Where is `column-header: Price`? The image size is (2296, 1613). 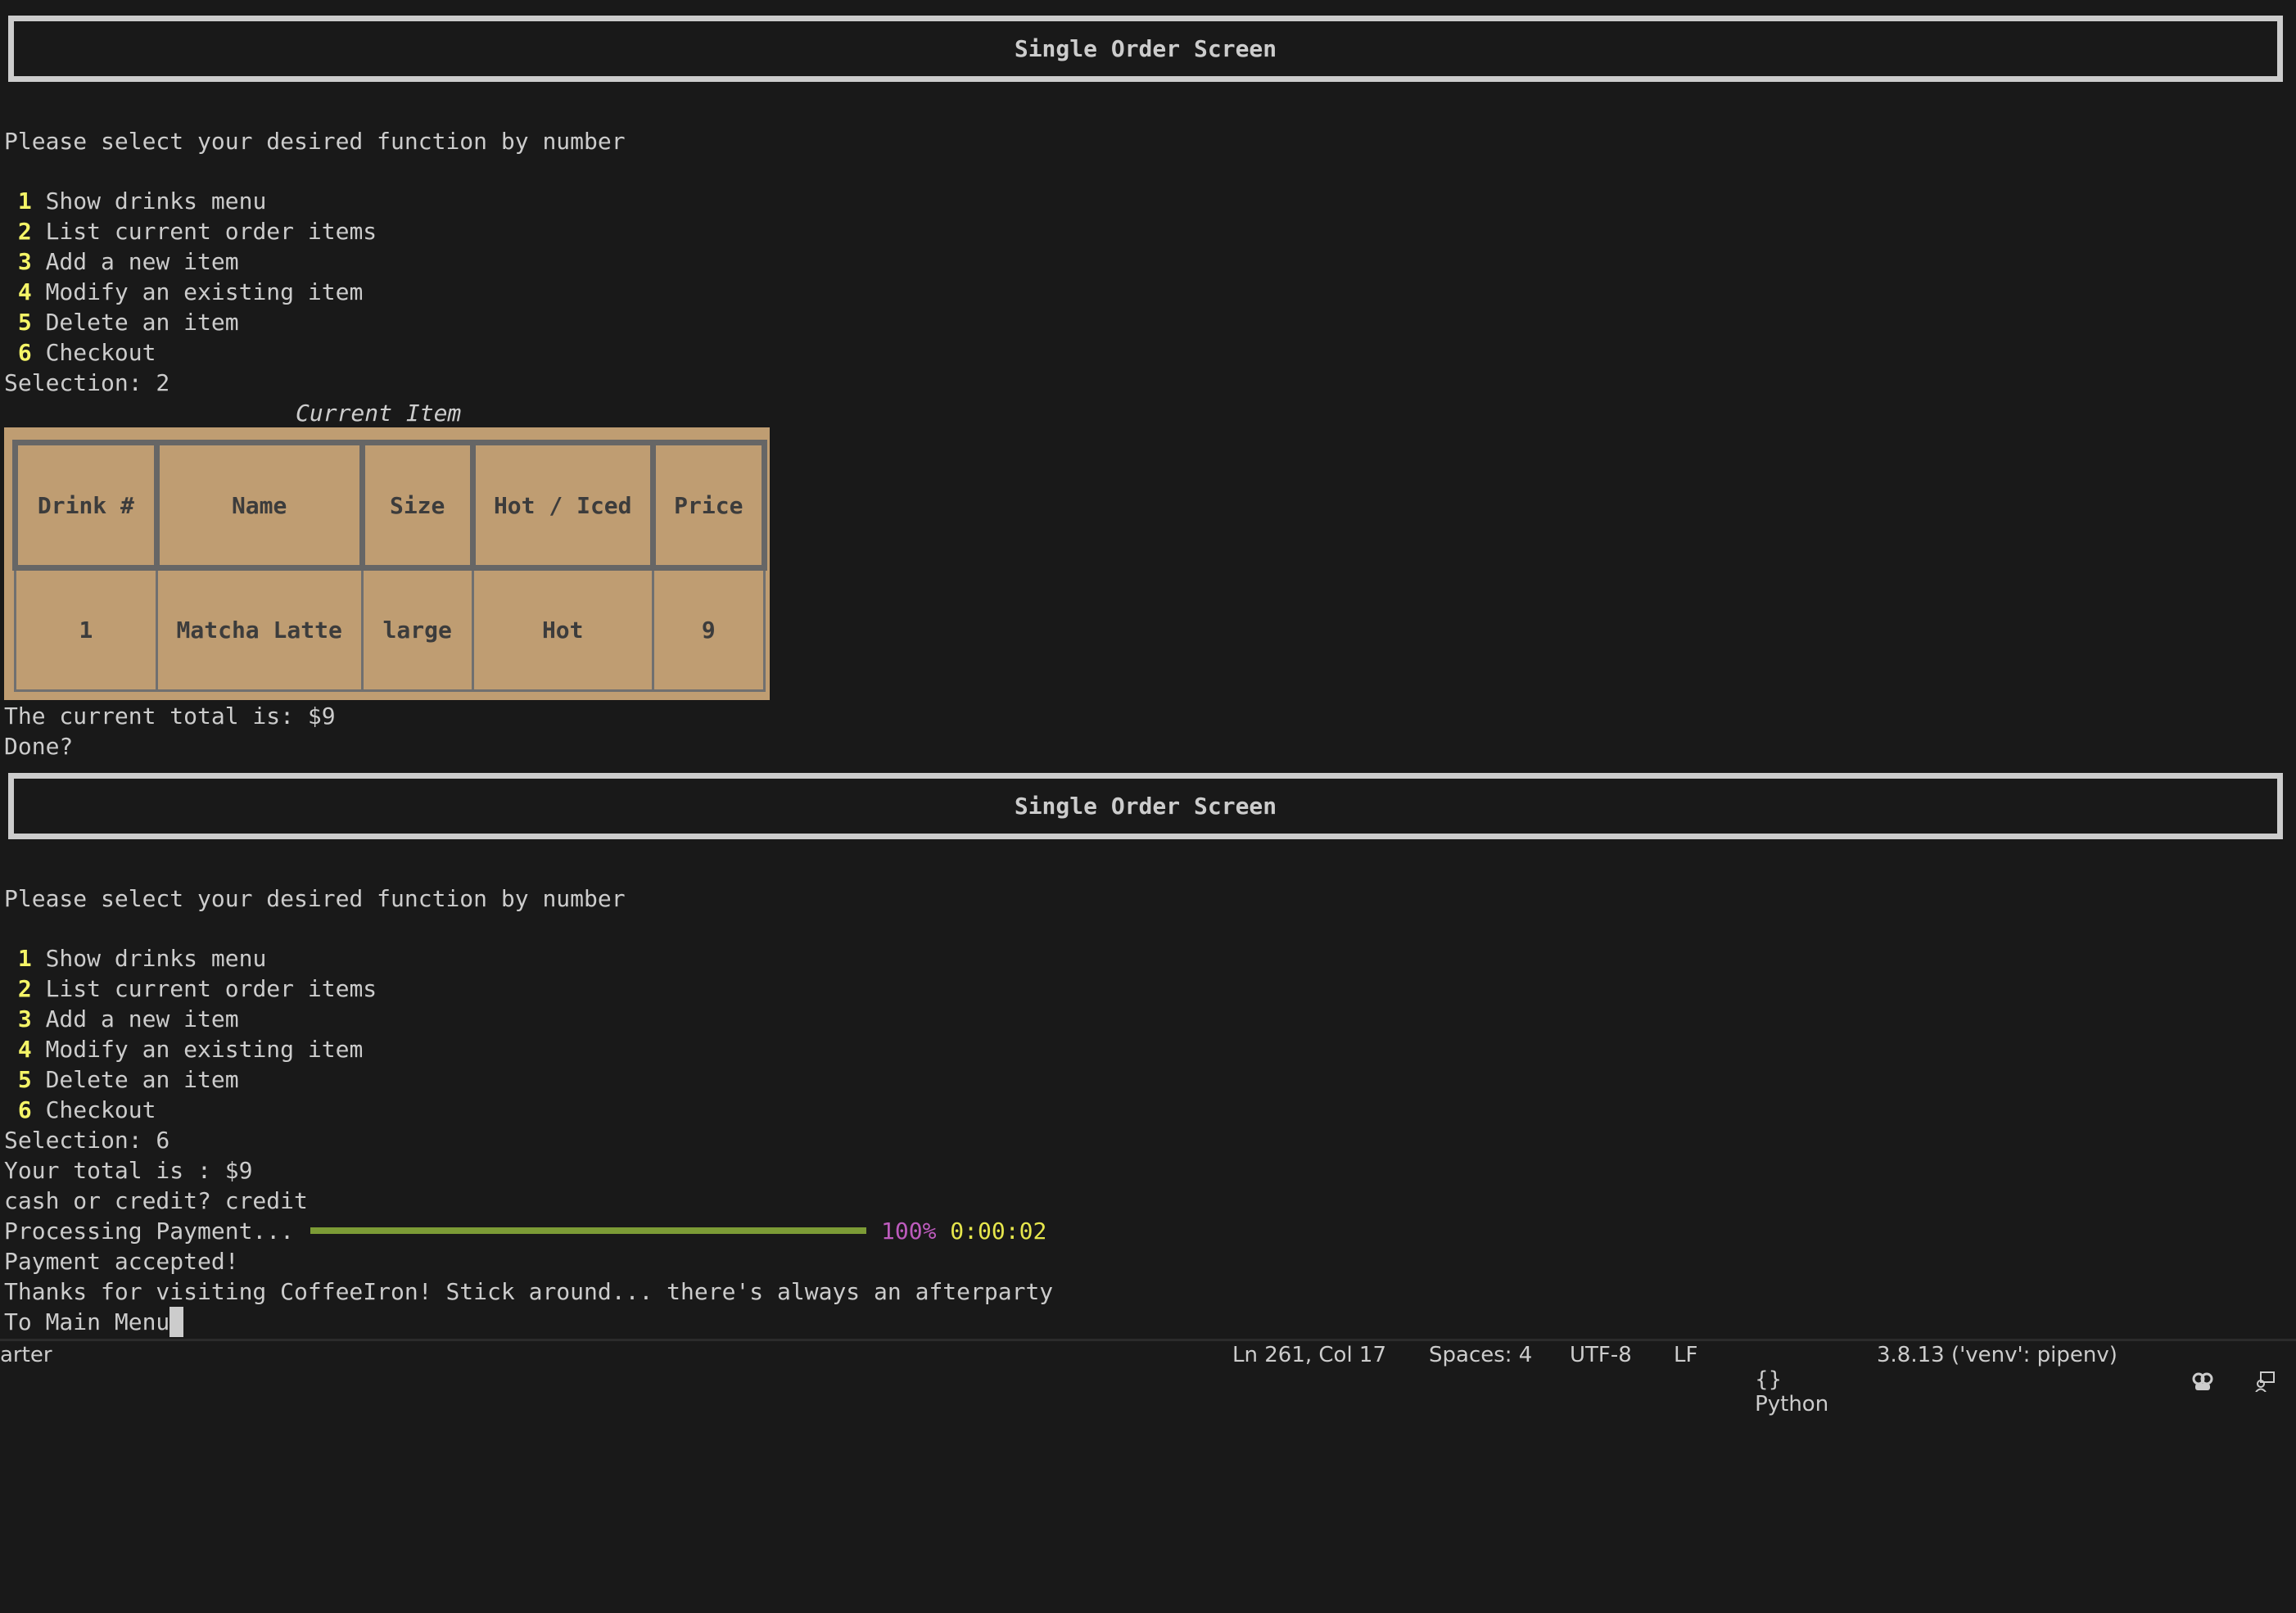 column-header: Price is located at coordinates (709, 505).